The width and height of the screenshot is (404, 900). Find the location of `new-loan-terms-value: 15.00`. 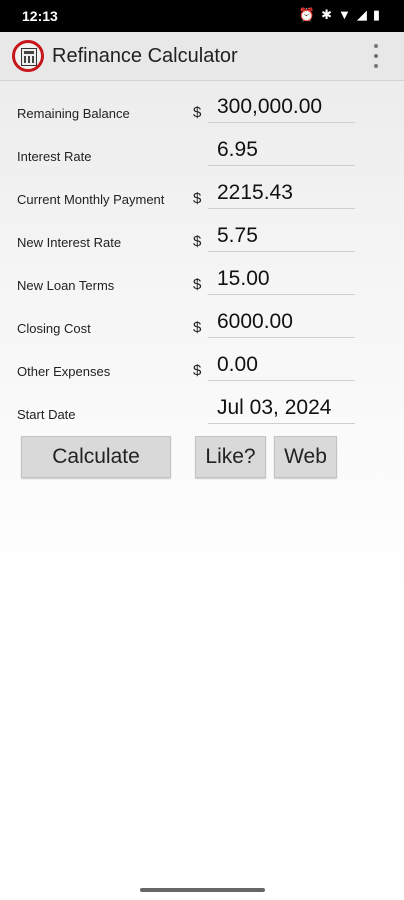

new-loan-terms-value: 15.00 is located at coordinates (243, 278).